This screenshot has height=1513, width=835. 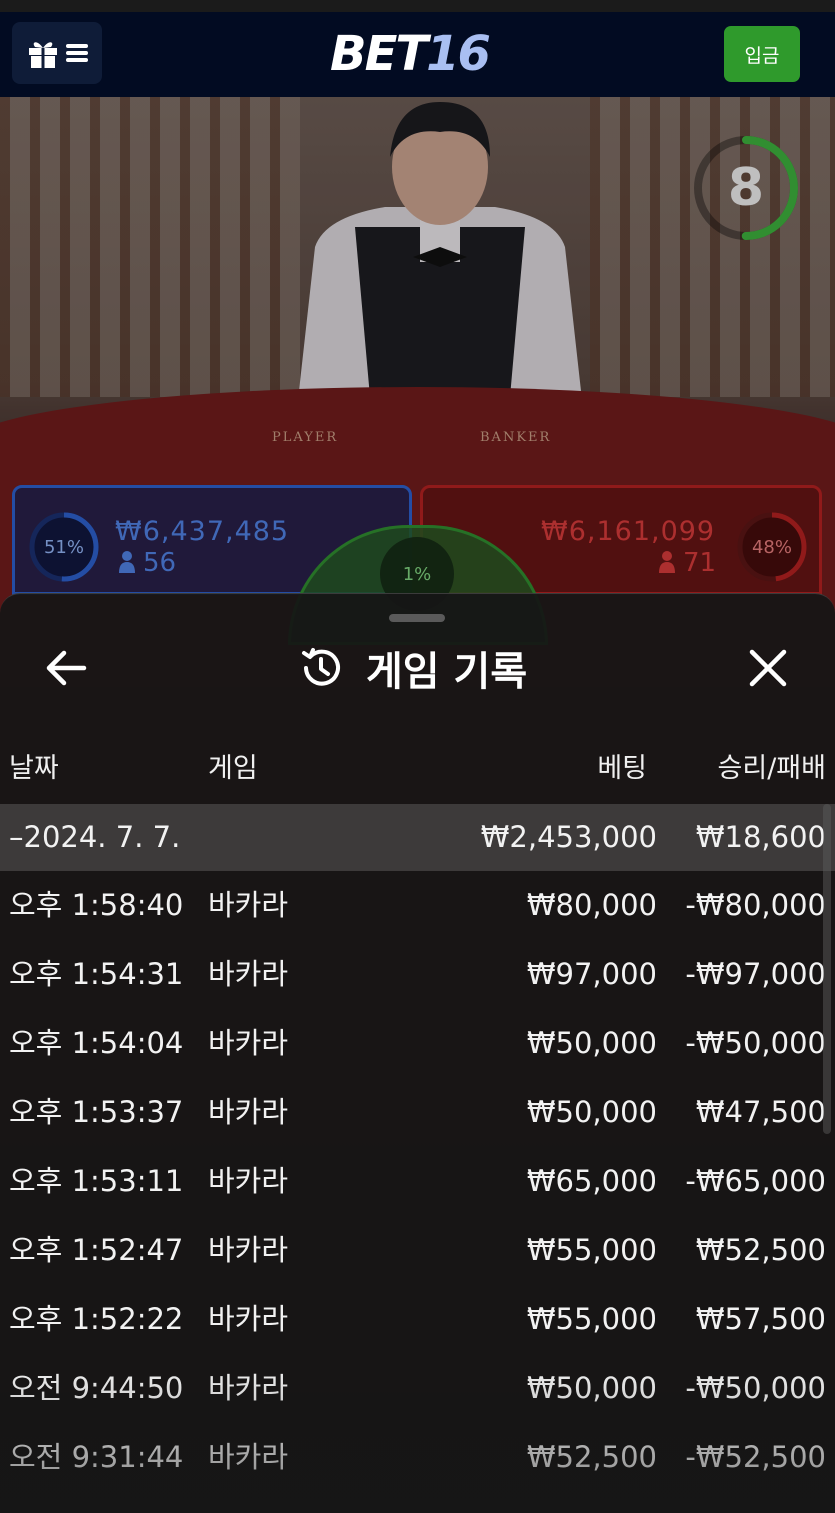 What do you see at coordinates (755, 1181) in the screenshot?
I see `row-result: -₩65,000` at bounding box center [755, 1181].